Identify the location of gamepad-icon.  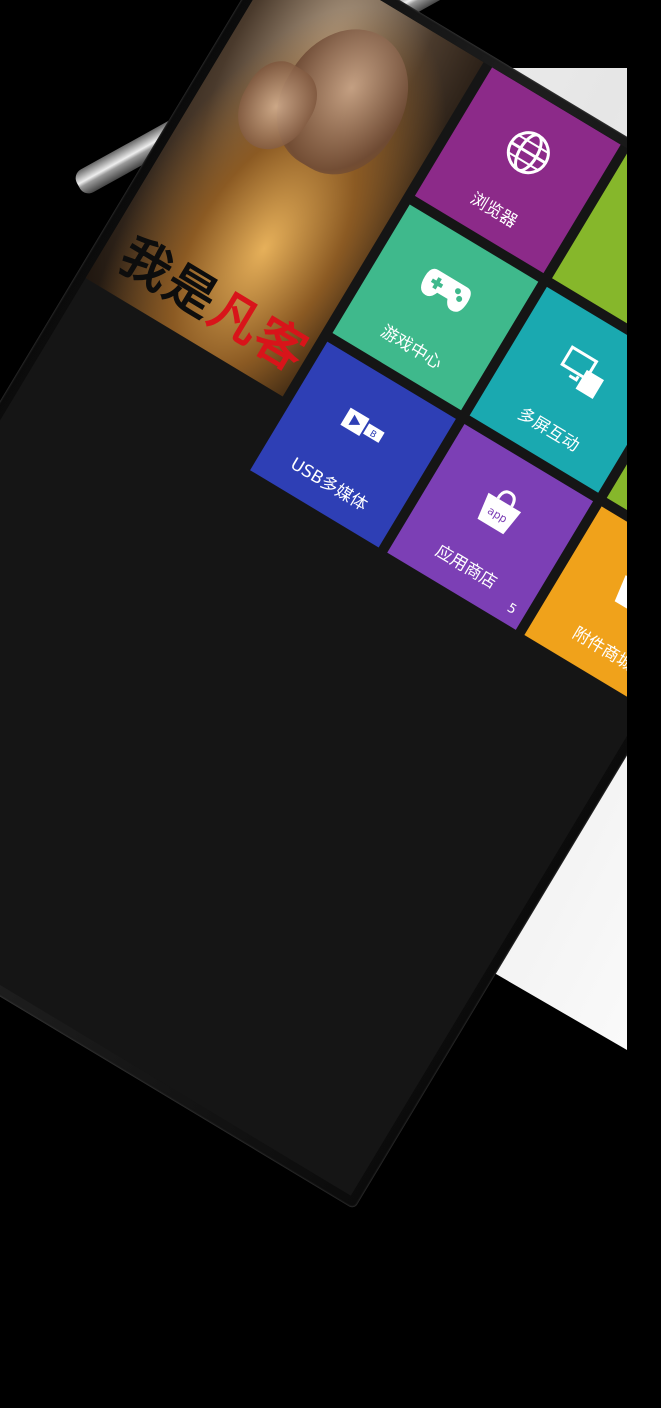
(444, 292).